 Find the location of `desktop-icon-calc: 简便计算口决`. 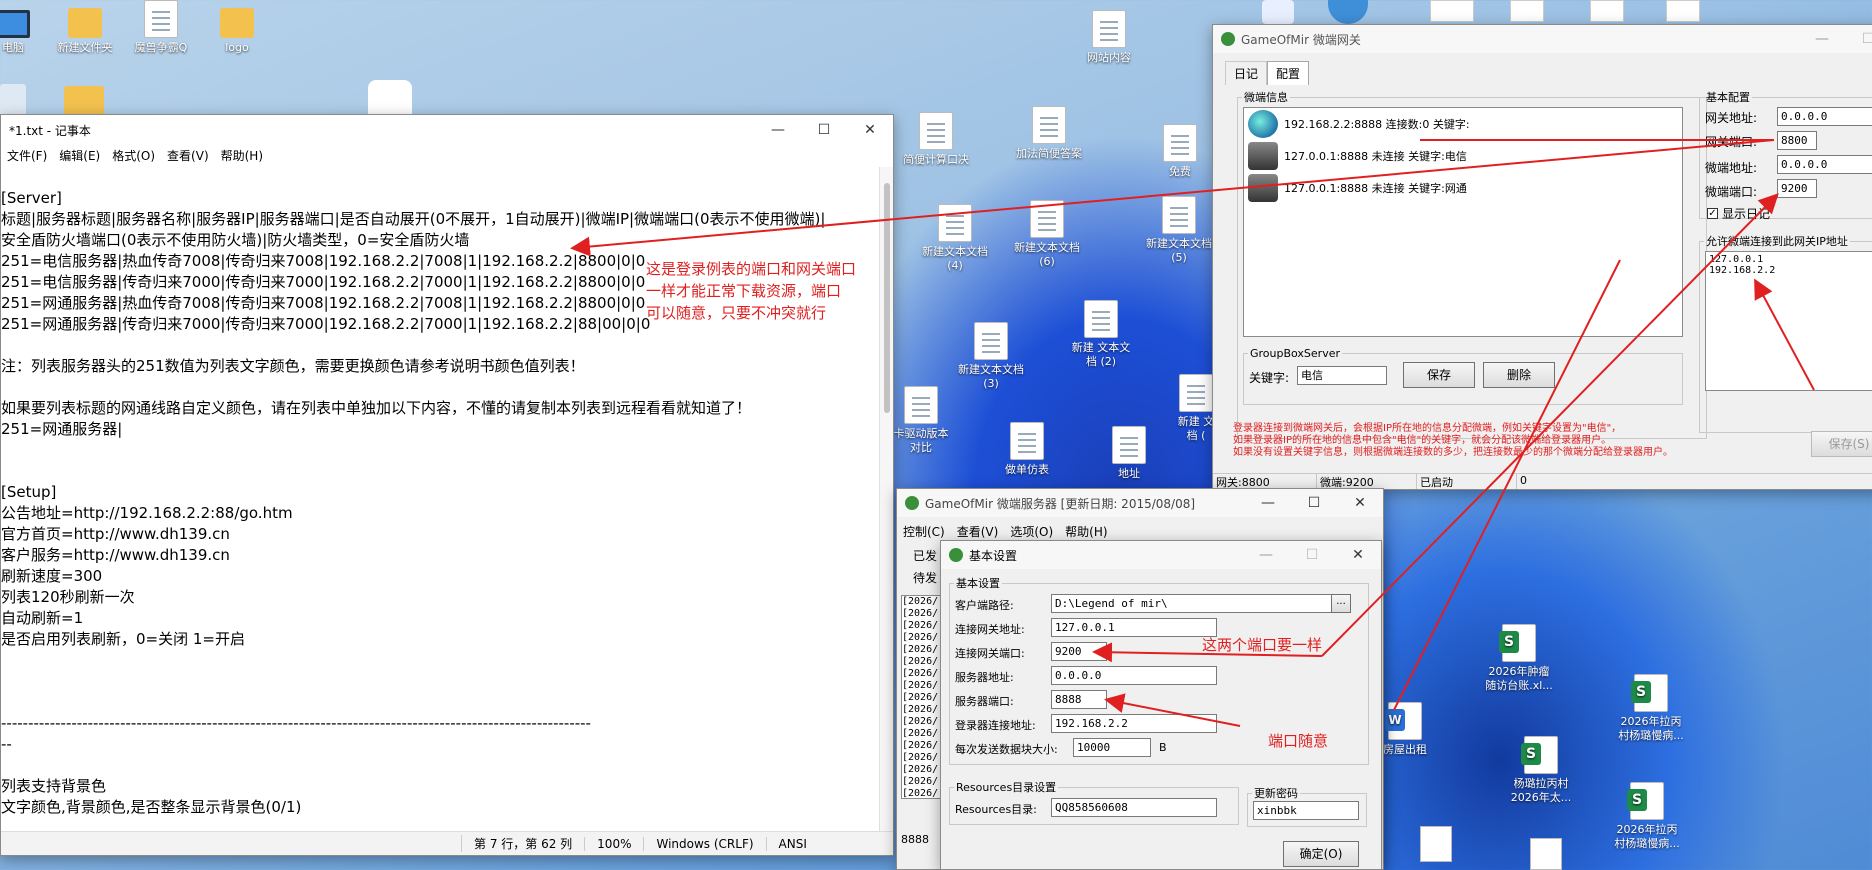

desktop-icon-calc: 简便计算口决 is located at coordinates (936, 139).